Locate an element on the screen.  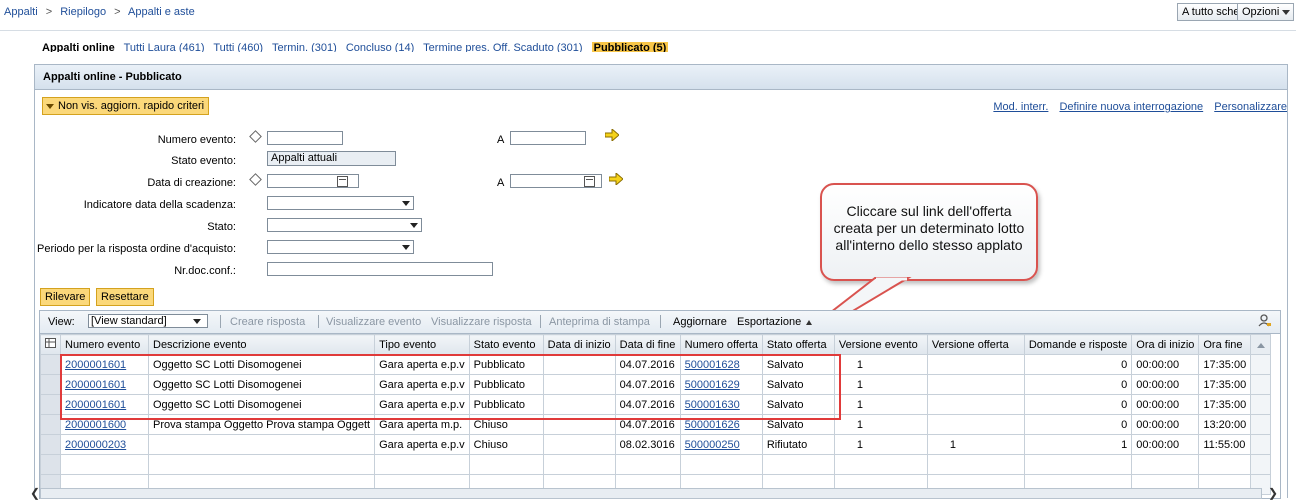
visualizzare-risposta-button: Visualizzare risposta is located at coordinates (481, 322).